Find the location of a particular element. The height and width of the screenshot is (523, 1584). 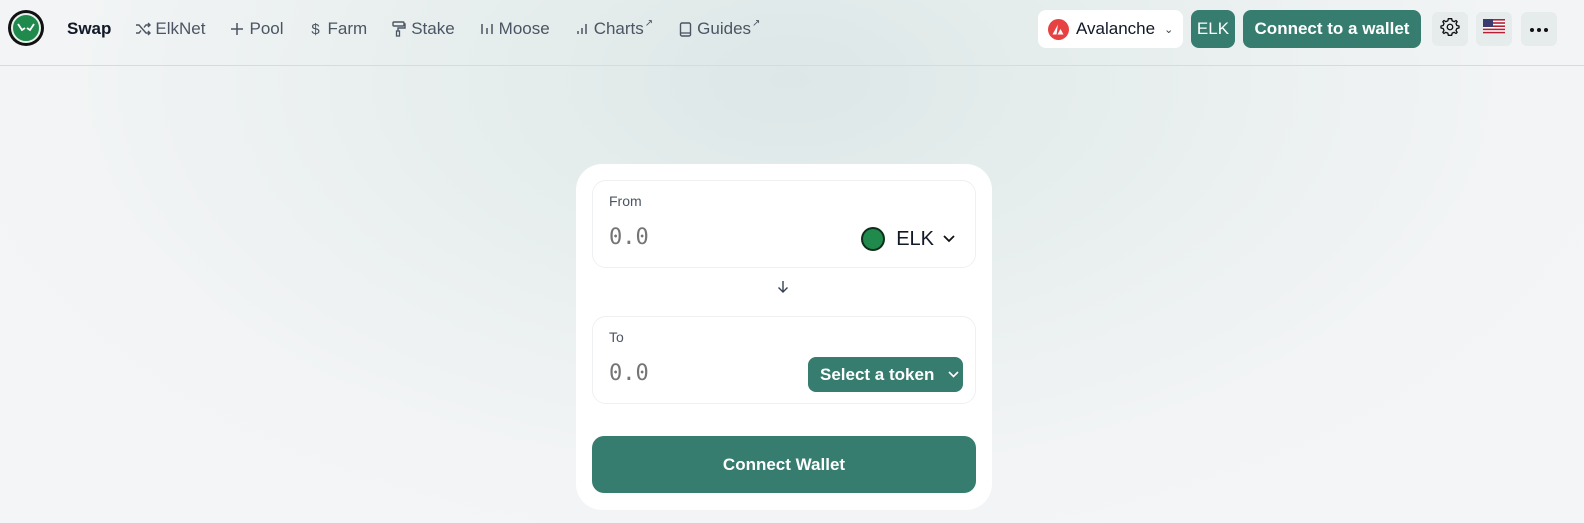

connect-wallet-button: Connect Wallet is located at coordinates (784, 464).